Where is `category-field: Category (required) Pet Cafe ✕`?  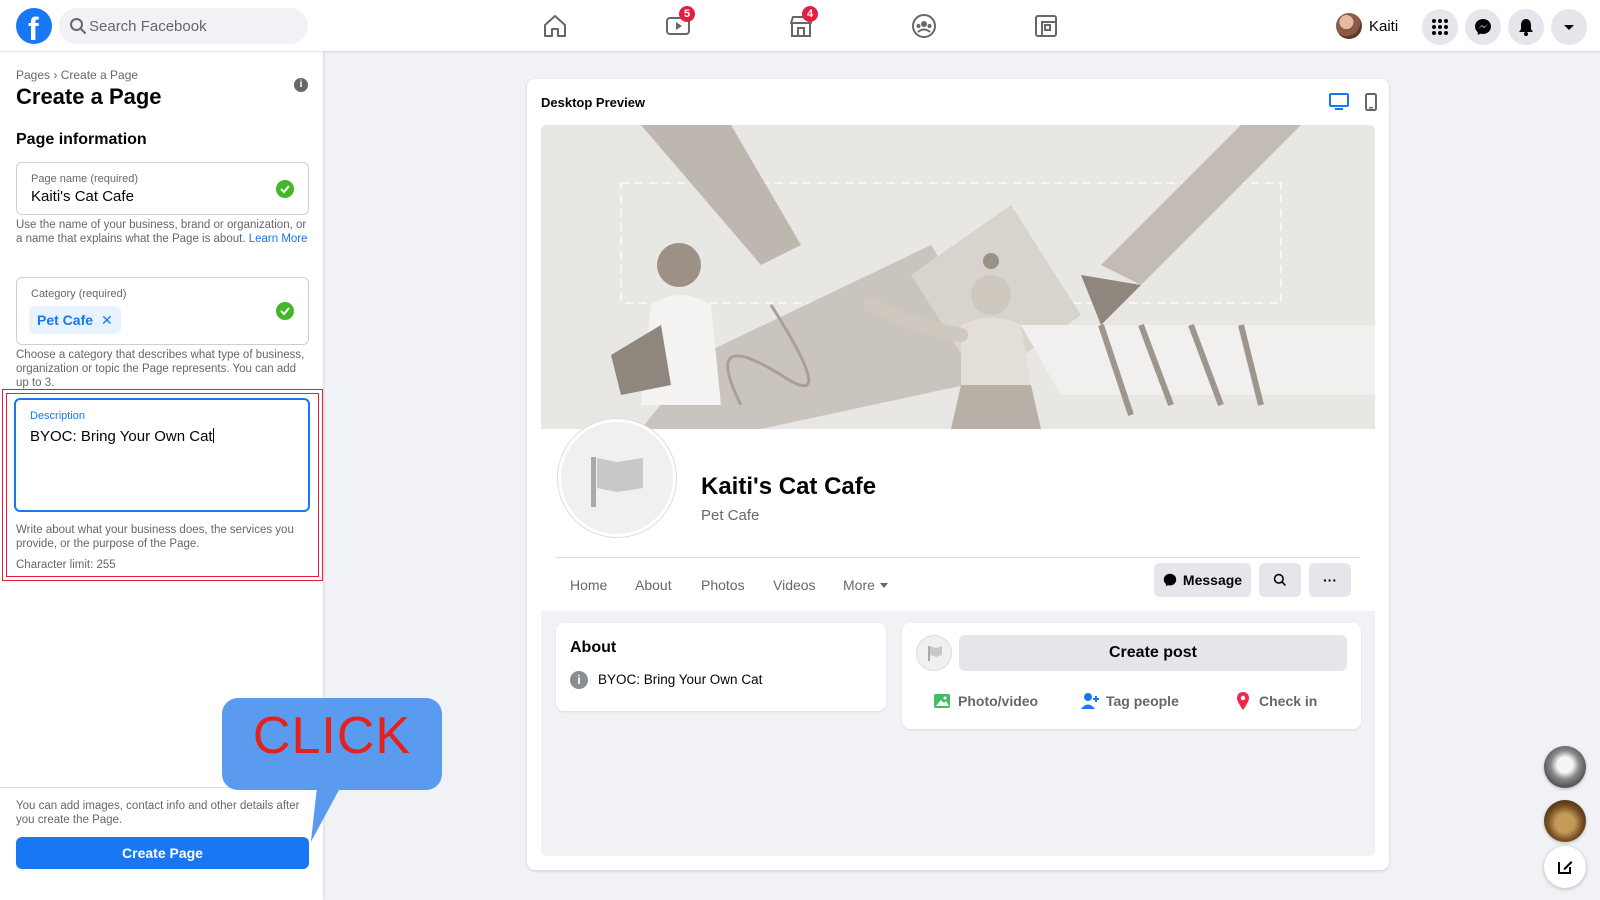 category-field: Category (required) Pet Cafe ✕ is located at coordinates (162, 311).